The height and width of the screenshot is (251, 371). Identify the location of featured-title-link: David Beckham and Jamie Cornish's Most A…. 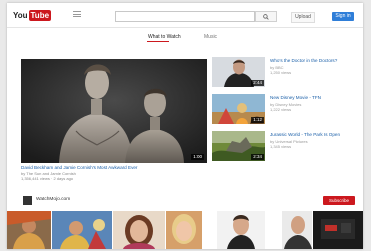
(116, 167).